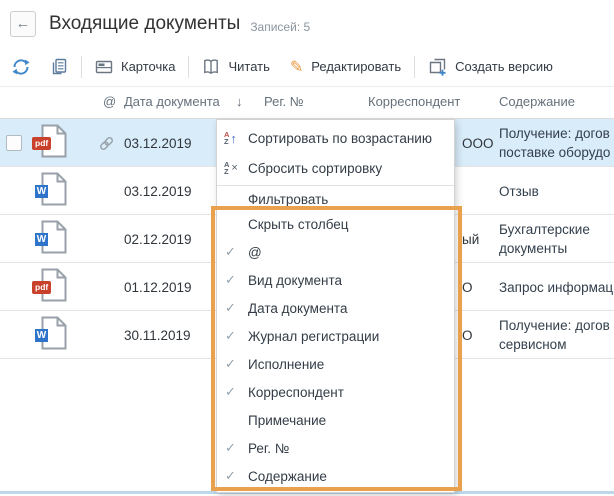  I want to click on menu-item-toggle-note: Примечание, so click(335, 420).